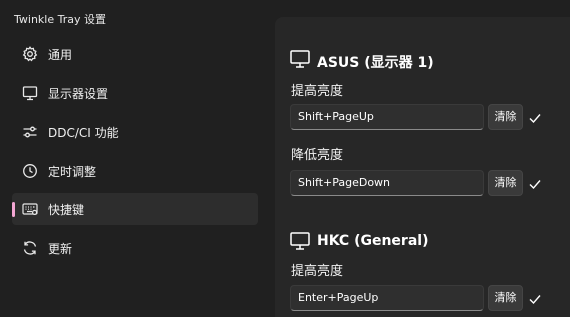  I want to click on hotkey-value: Shift+PageUp, so click(336, 116).